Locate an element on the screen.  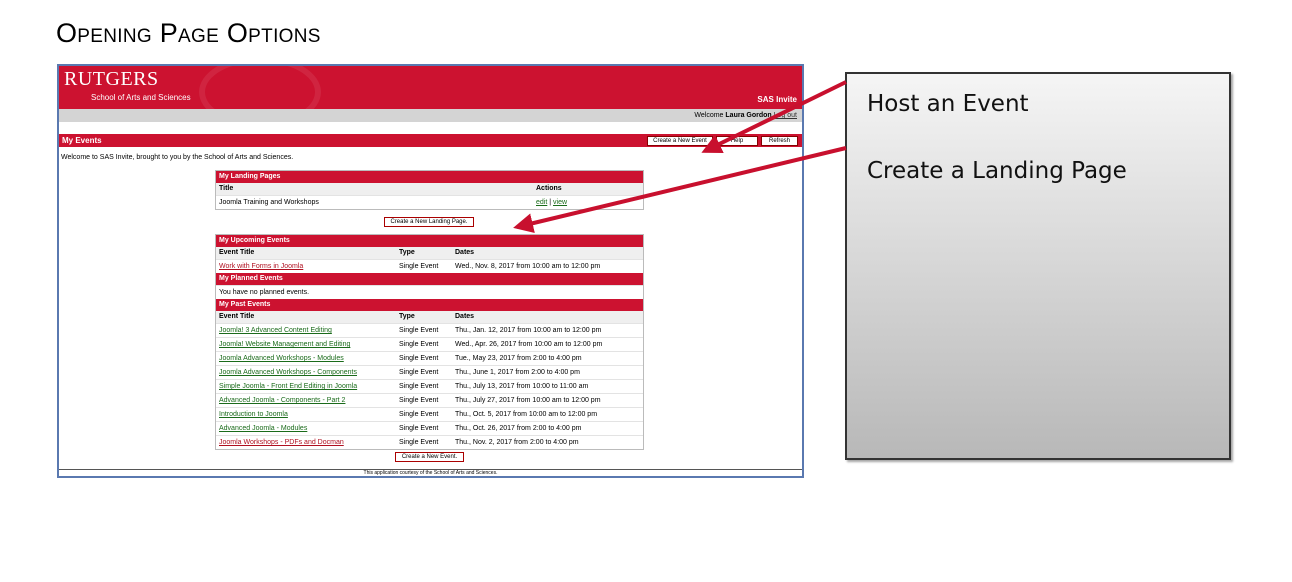
arrow-host-event is located at coordinates (774, 116).